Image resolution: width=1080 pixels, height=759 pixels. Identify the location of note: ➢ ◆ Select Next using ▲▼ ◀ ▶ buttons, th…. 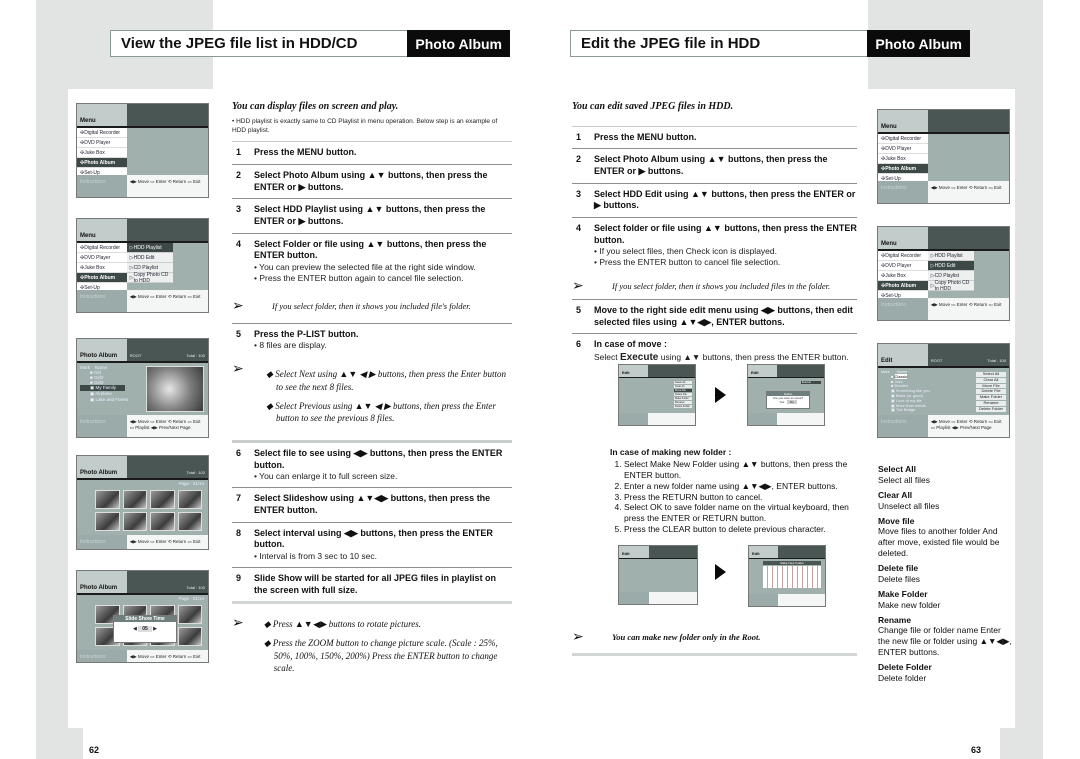
(372, 393).